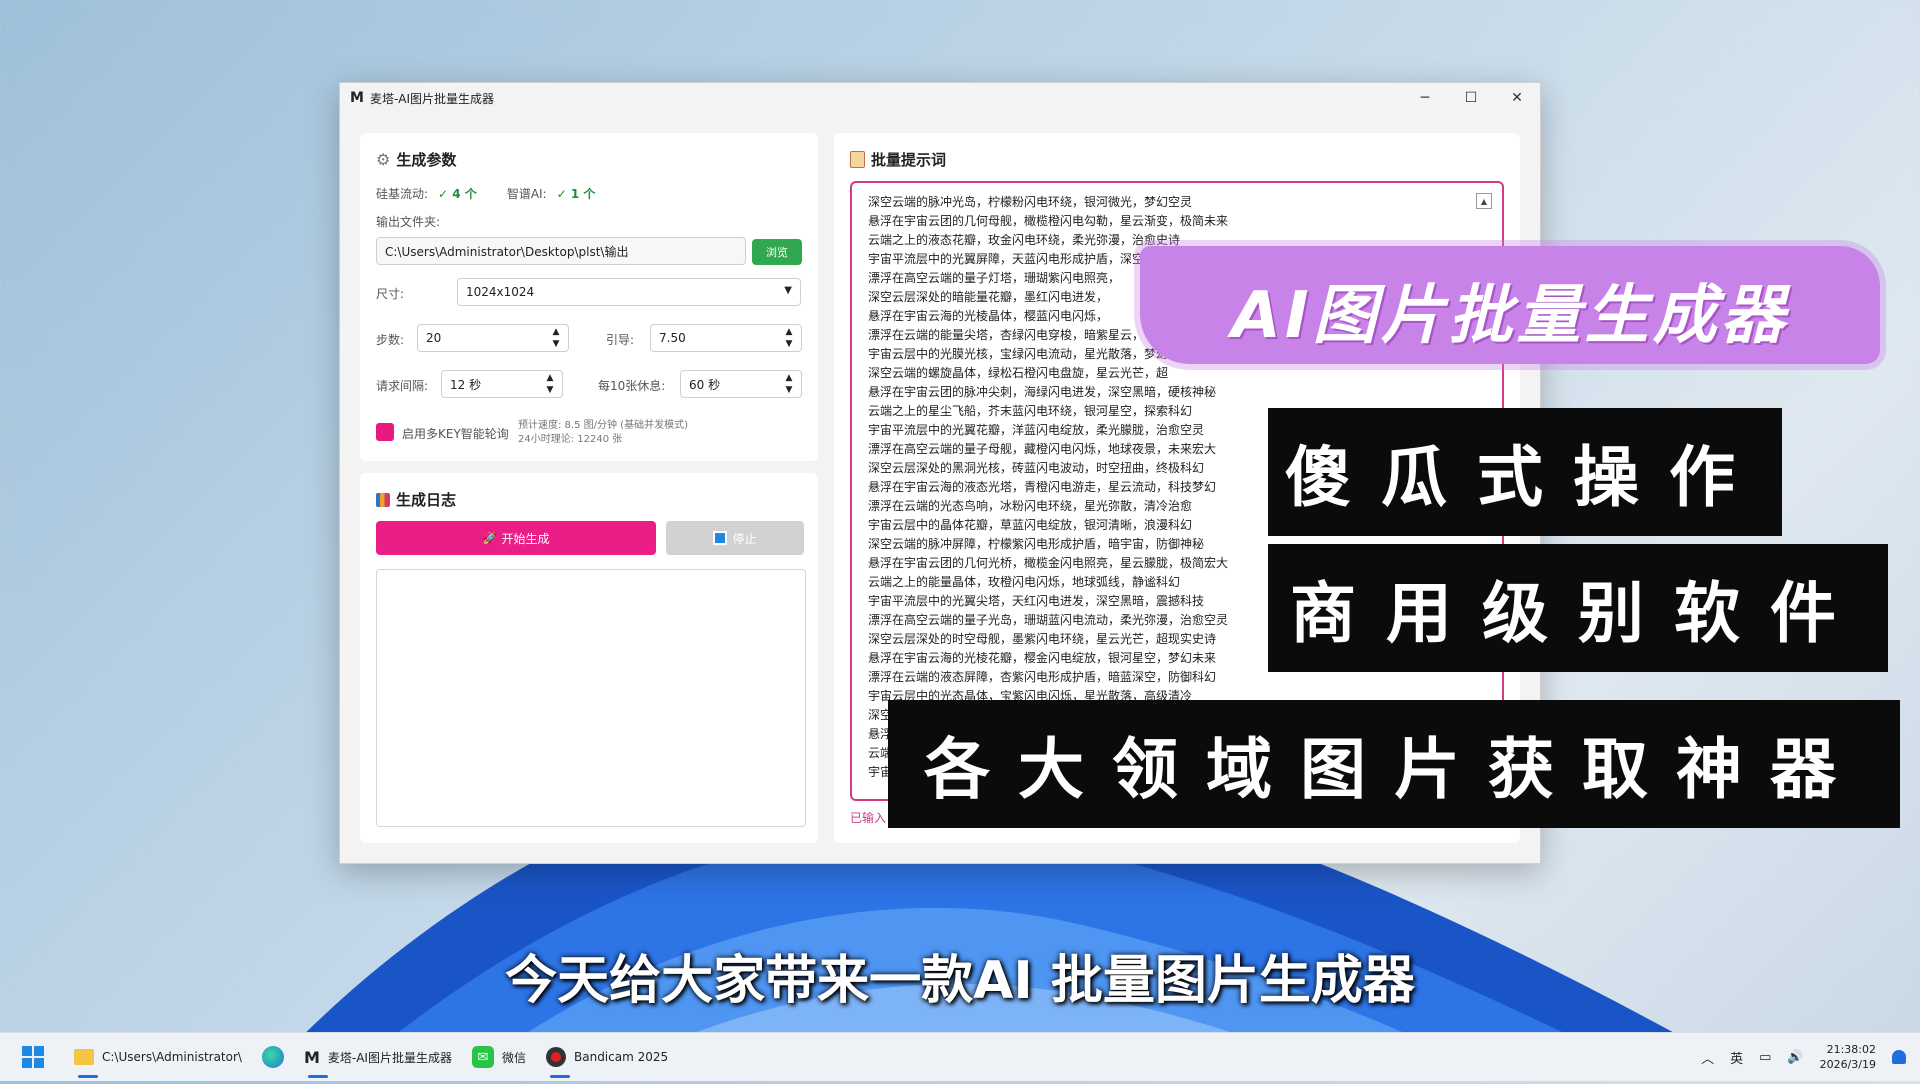  I want to click on prompt-line: 深空云端的脉冲光岛，柠檬粉闪电环绕，银河微光，梦幻空灵, so click(1030, 202).